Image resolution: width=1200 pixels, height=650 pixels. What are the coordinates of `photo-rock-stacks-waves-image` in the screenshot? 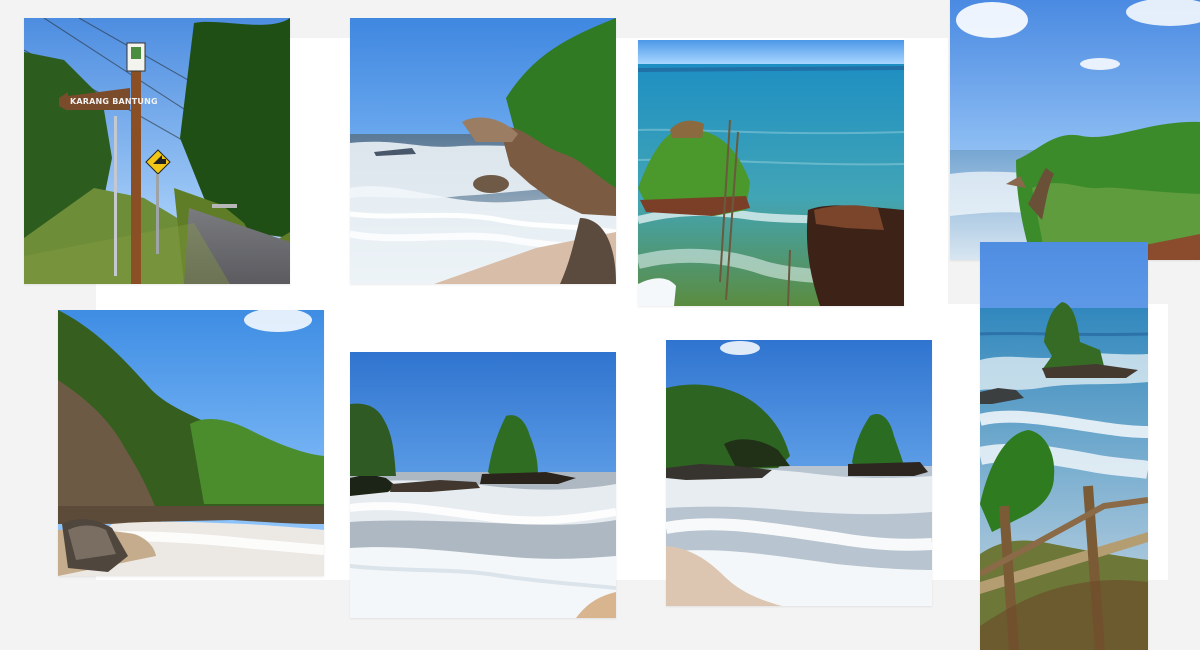 It's located at (483, 485).